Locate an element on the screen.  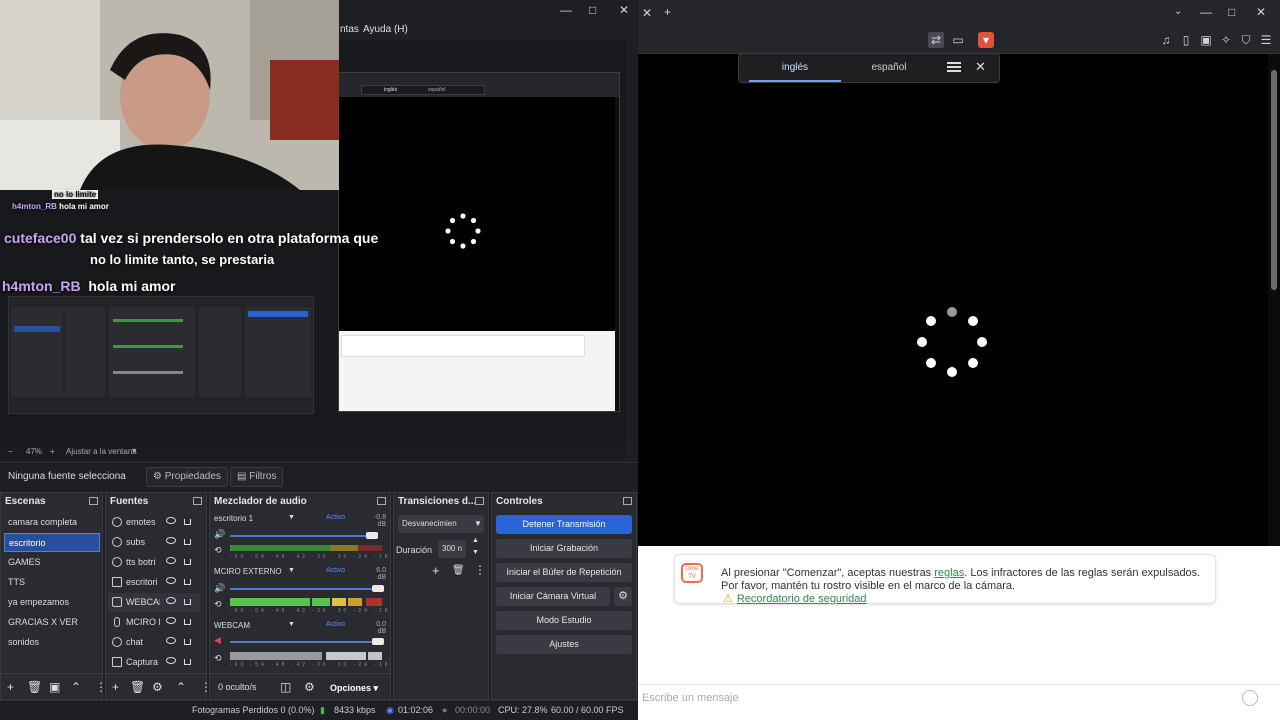
tab-close-icon: ✕ is located at coordinates (647, 13).